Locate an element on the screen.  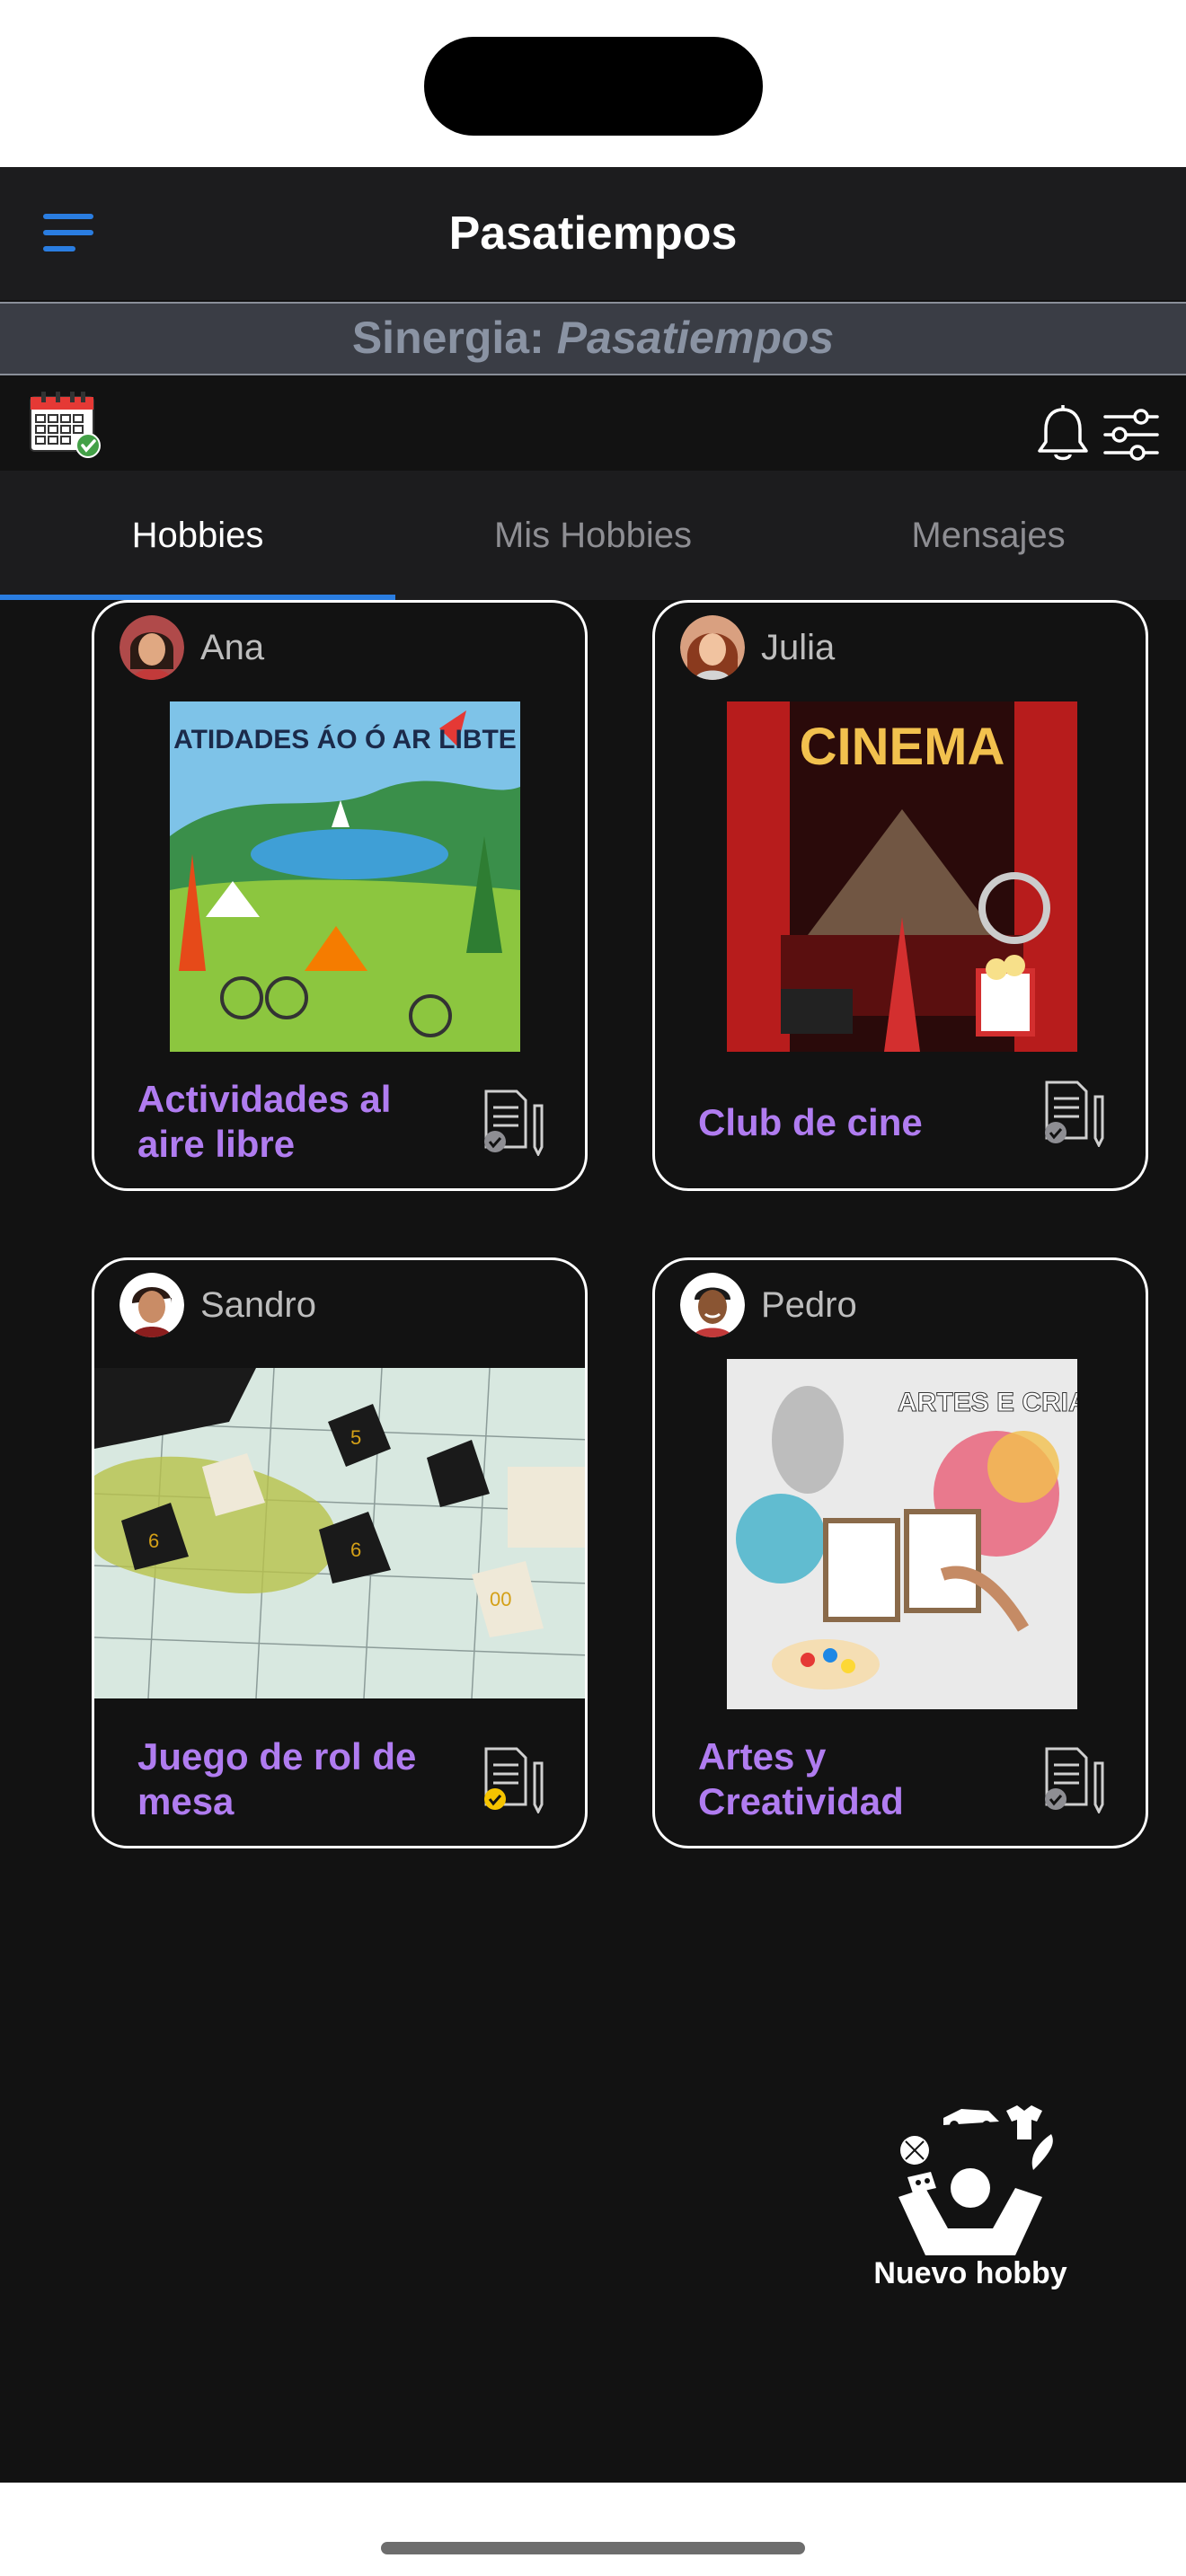
hobby-title: Artes y Creatividad is located at coordinates (801, 1778).